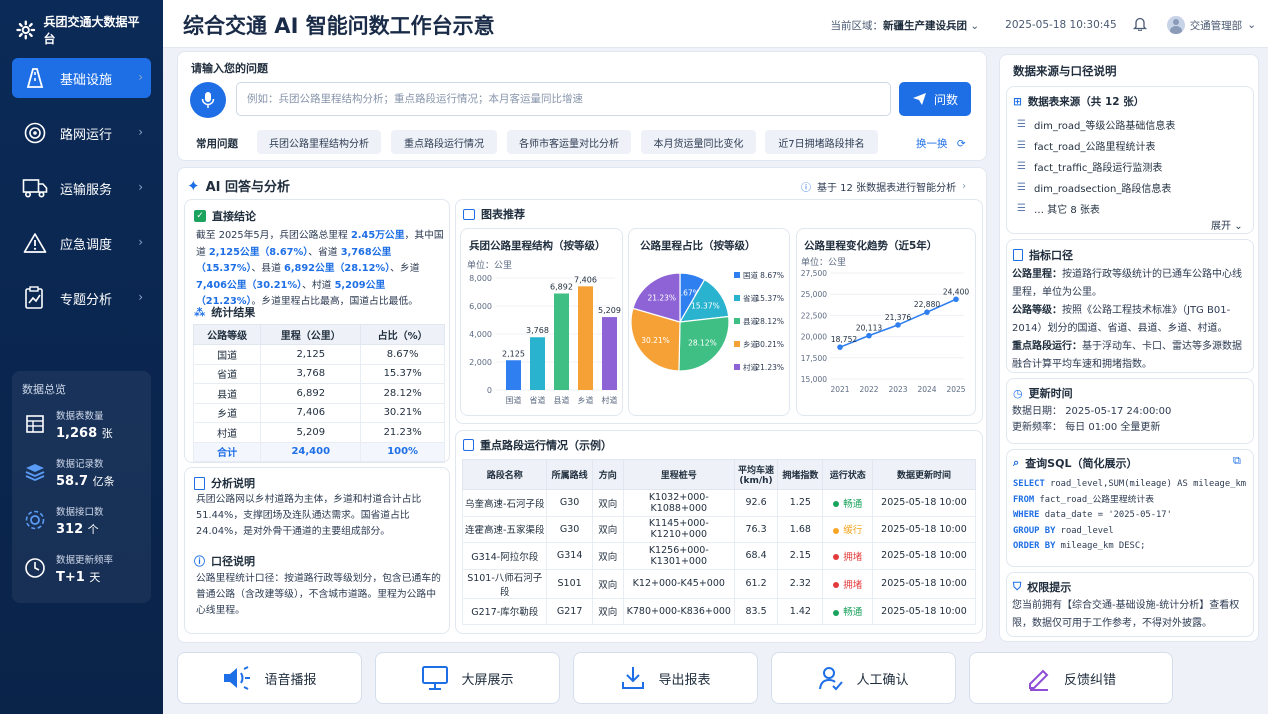 This screenshot has height=714, width=1268. I want to click on conclusion-fragment: 截至 2025年5月，兵团公路总里程, so click(273, 235).